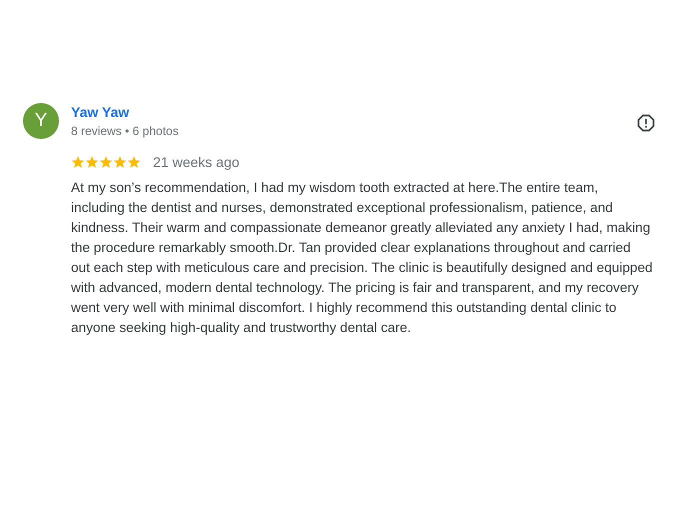 This screenshot has height=509, width=681. Describe the element at coordinates (125, 112) in the screenshot. I see `author-name: Yaw Yaw` at that location.